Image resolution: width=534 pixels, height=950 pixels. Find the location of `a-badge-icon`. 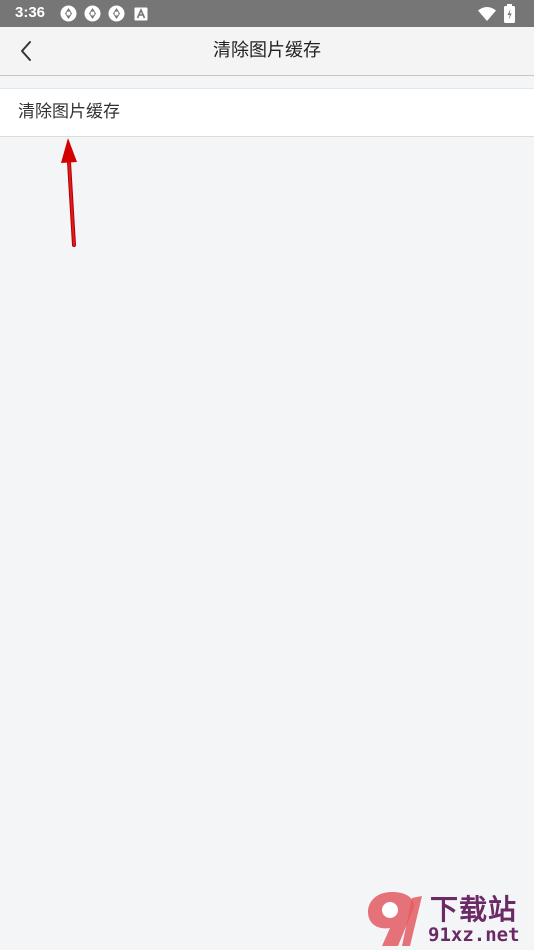

a-badge-icon is located at coordinates (141, 14).